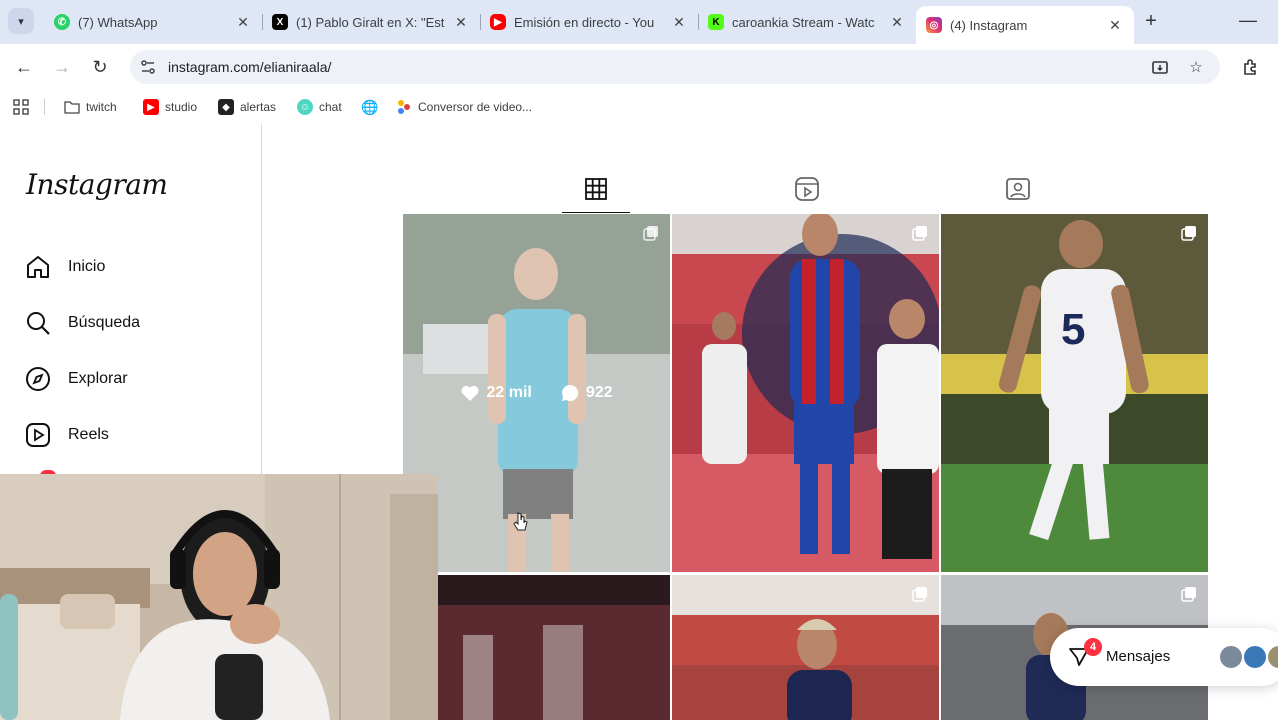 This screenshot has height=720, width=1278. What do you see at coordinates (62, 68) in the screenshot?
I see `forward-button: →` at bounding box center [62, 68].